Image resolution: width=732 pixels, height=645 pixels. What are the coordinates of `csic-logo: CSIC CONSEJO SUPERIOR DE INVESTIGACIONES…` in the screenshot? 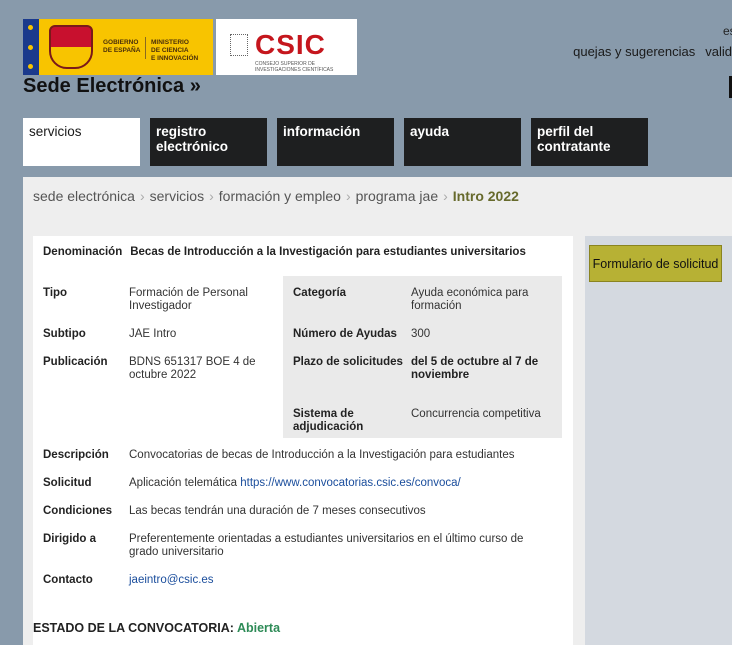 It's located at (286, 47).